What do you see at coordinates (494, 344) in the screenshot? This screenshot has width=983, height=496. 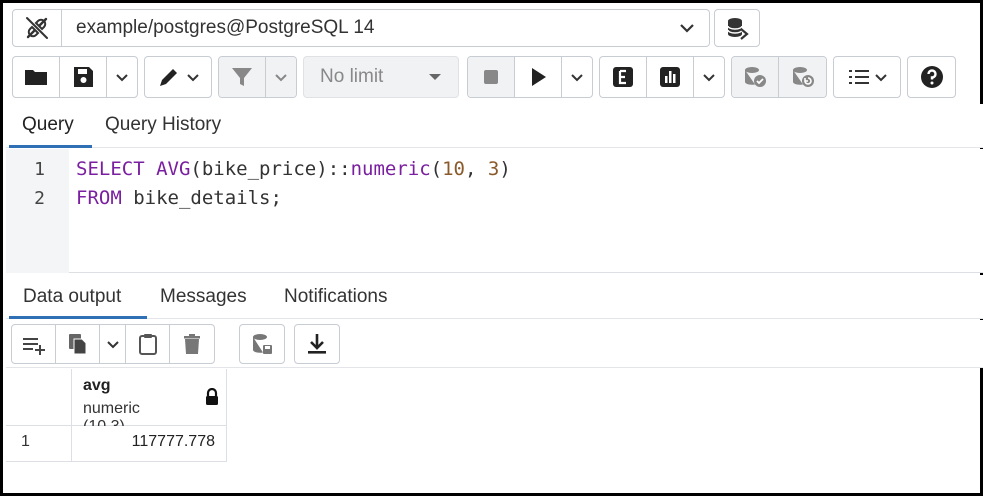 I see `output-toolbar` at bounding box center [494, 344].